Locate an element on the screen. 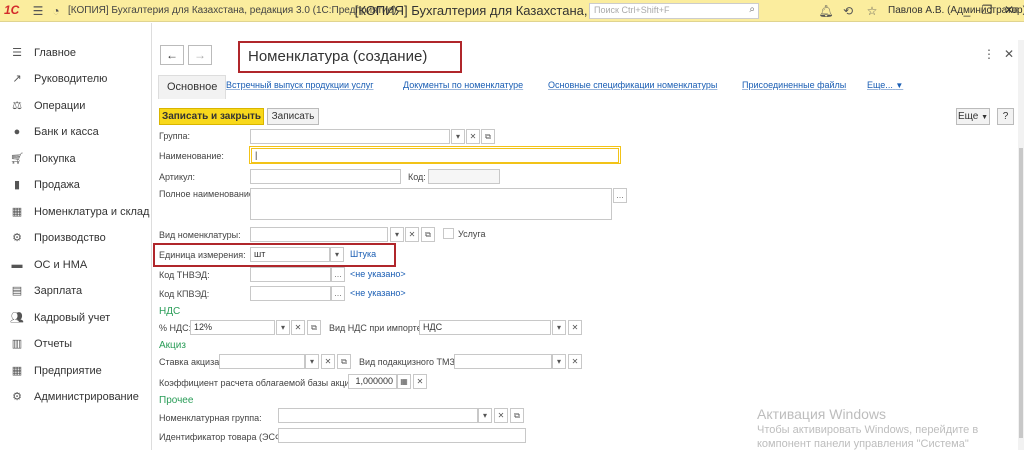 This screenshot has height=450, width=1024. tab-attached-files: Присоединенные файлы is located at coordinates (794, 85).